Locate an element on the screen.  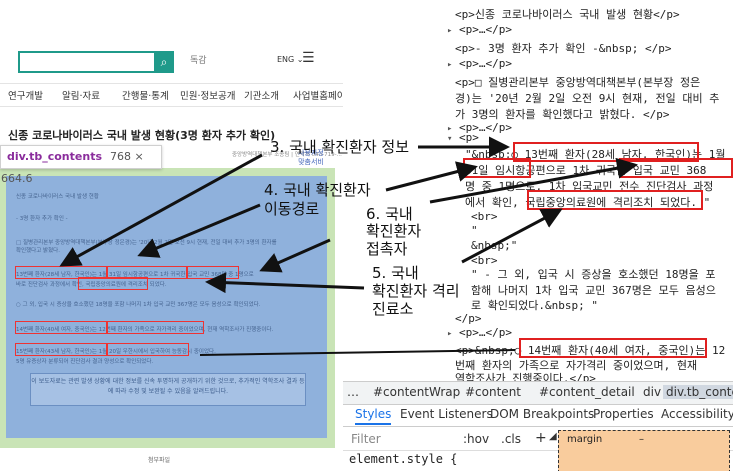
lang-toggle: ENG ⌄ is located at coordinates (290, 59).